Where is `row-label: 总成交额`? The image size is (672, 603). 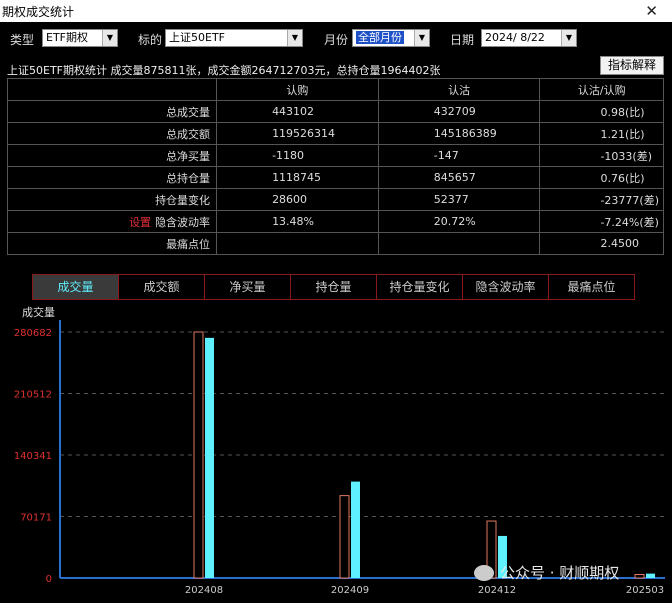
row-label: 总成交额 is located at coordinates (112, 133).